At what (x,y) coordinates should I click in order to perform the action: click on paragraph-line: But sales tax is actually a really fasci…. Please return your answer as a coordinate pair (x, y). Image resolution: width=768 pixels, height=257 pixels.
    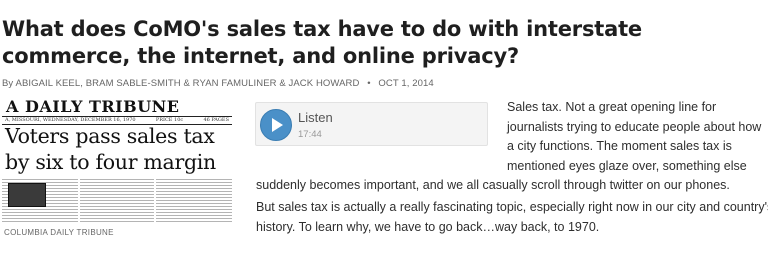
    Looking at the image, I should click on (512, 207).